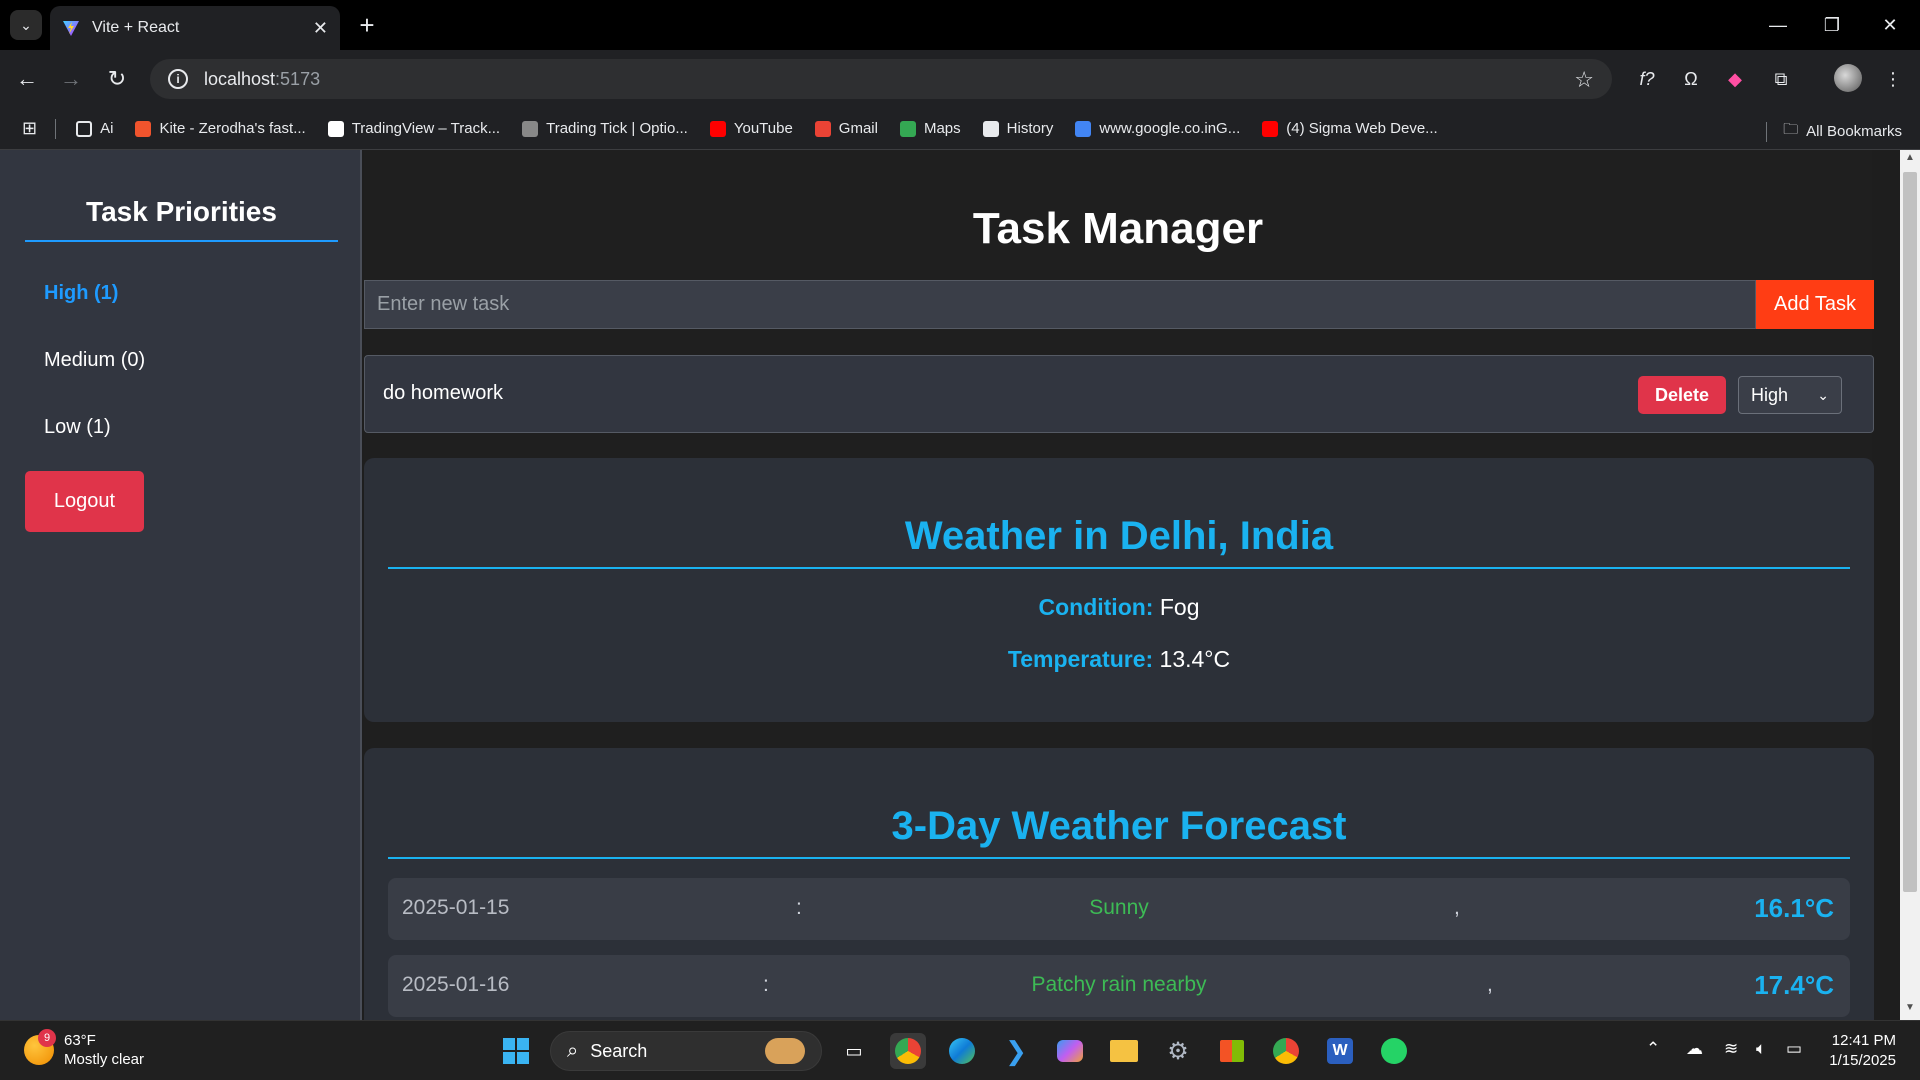 The height and width of the screenshot is (1080, 1920). Describe the element at coordinates (367, 25) in the screenshot. I see `new-tab-button: +` at that location.